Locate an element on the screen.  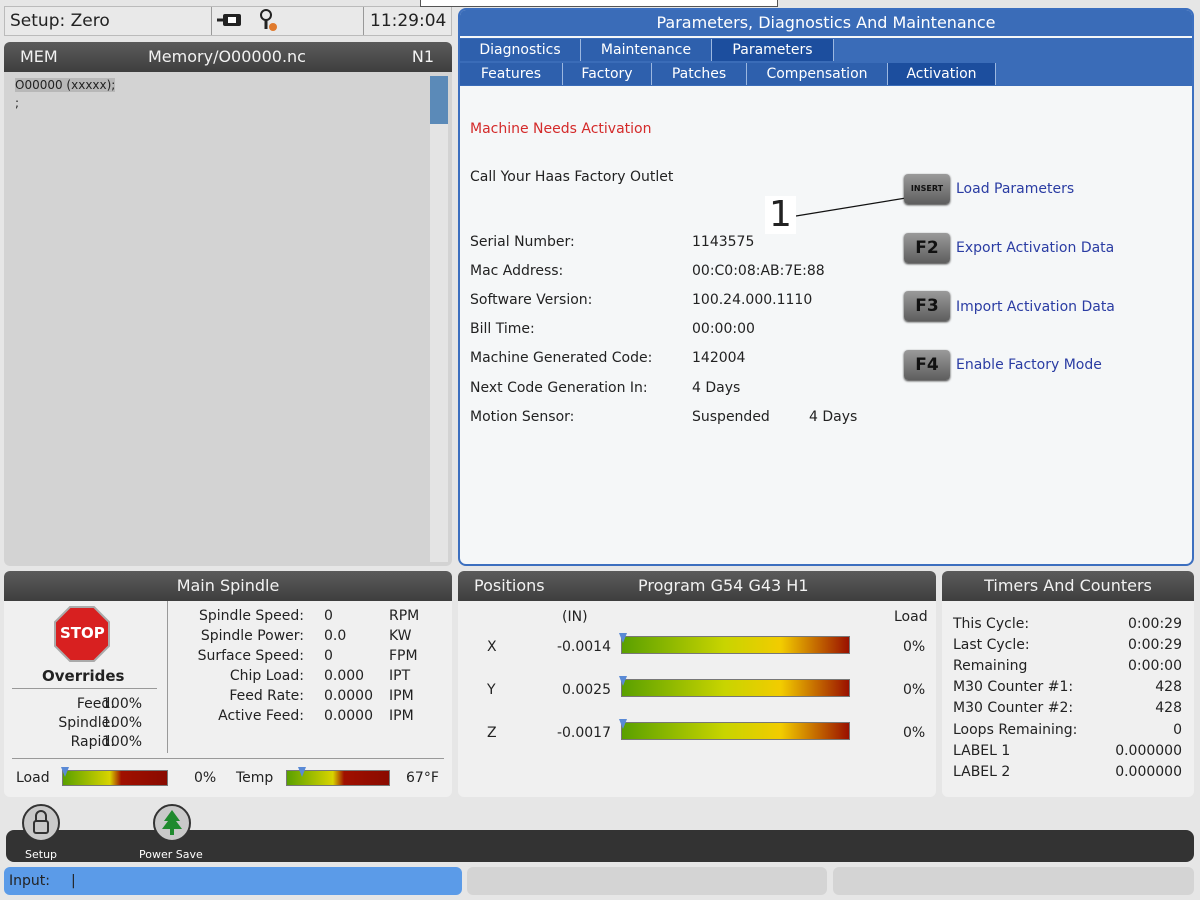
override-label: Rapid: is located at coordinates (92, 742).